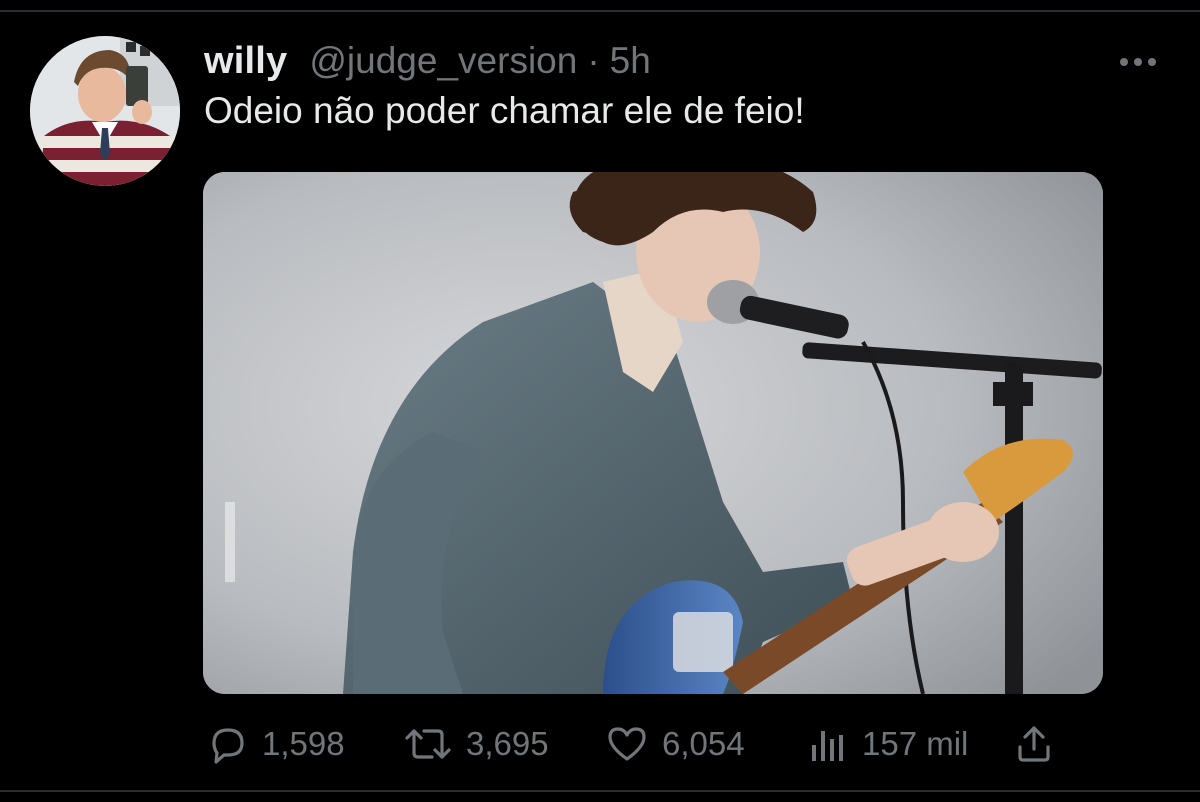 Image resolution: width=1200 pixels, height=802 pixels. Describe the element at coordinates (303, 743) in the screenshot. I see `reply-count: 1,598` at that location.